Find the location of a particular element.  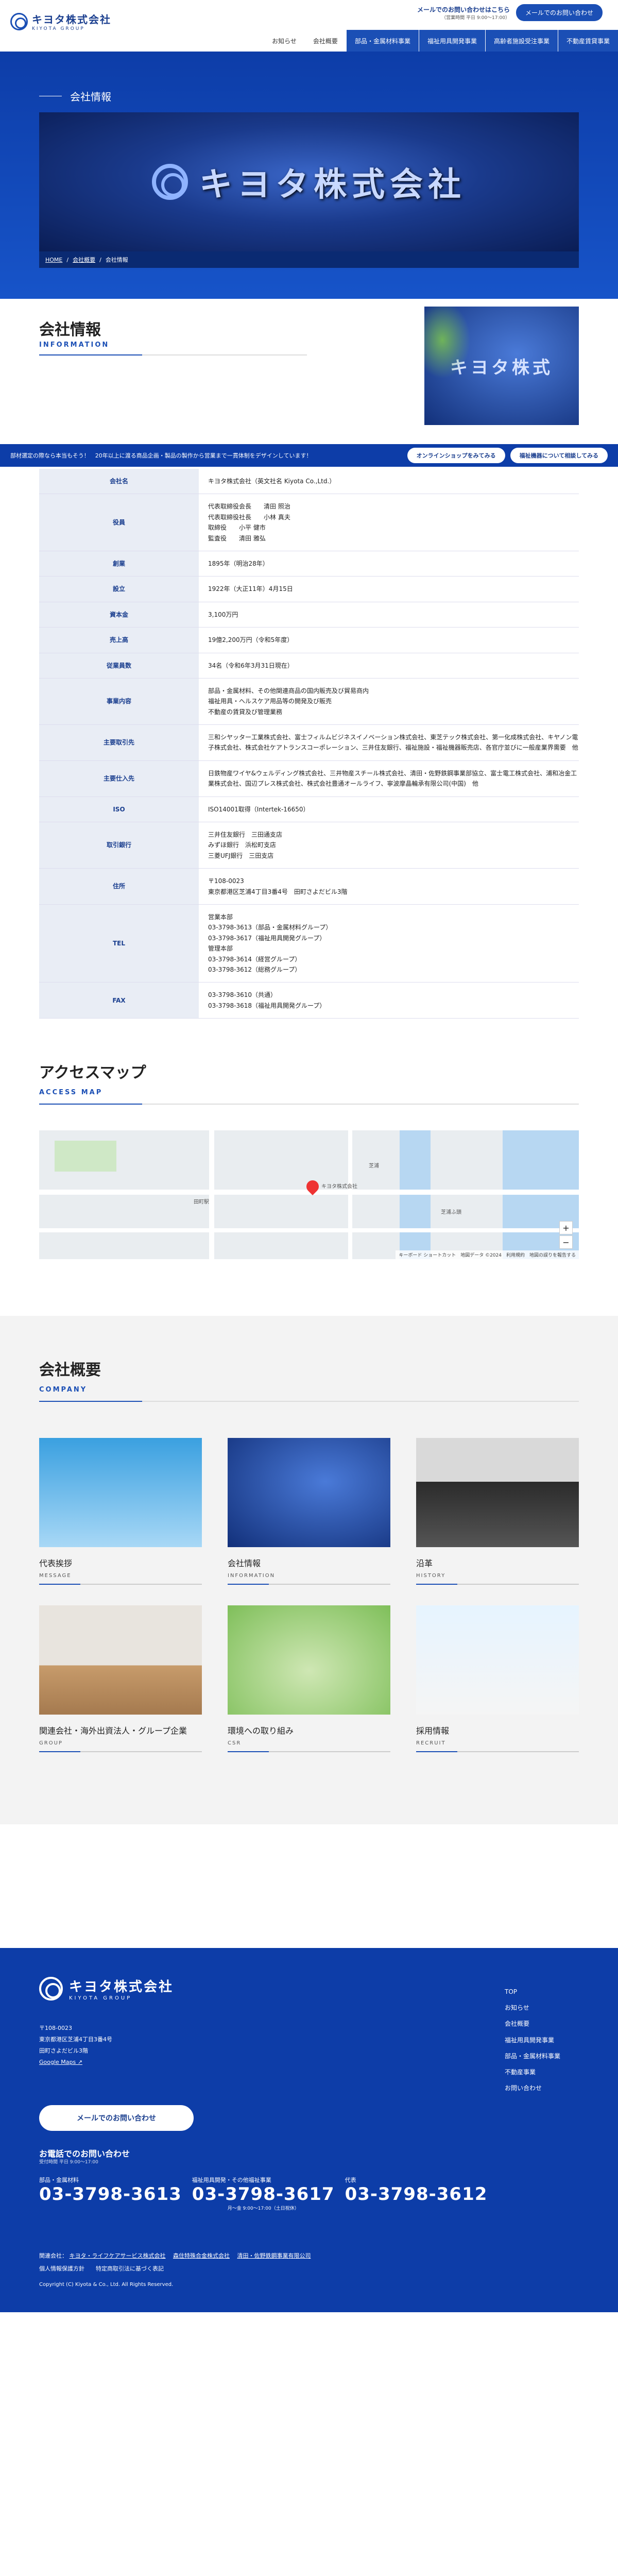

row-value-line: キヨタ株式会社（英文社名 Kiyota Co.,Ltd.） is located at coordinates (272, 481).